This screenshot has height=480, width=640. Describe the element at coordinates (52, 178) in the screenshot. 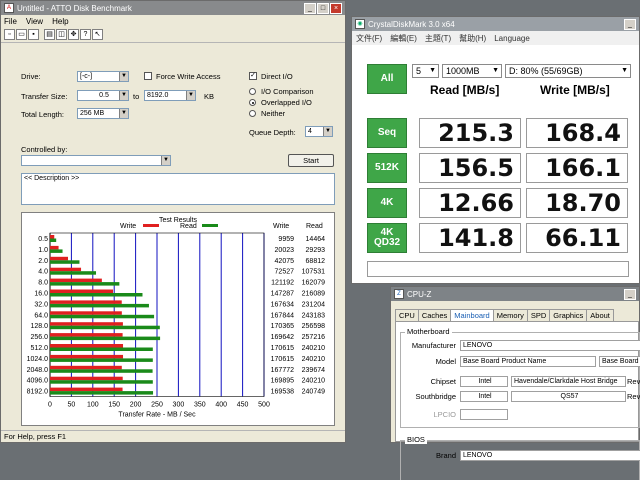

I see `description-text: << Description >>` at that location.